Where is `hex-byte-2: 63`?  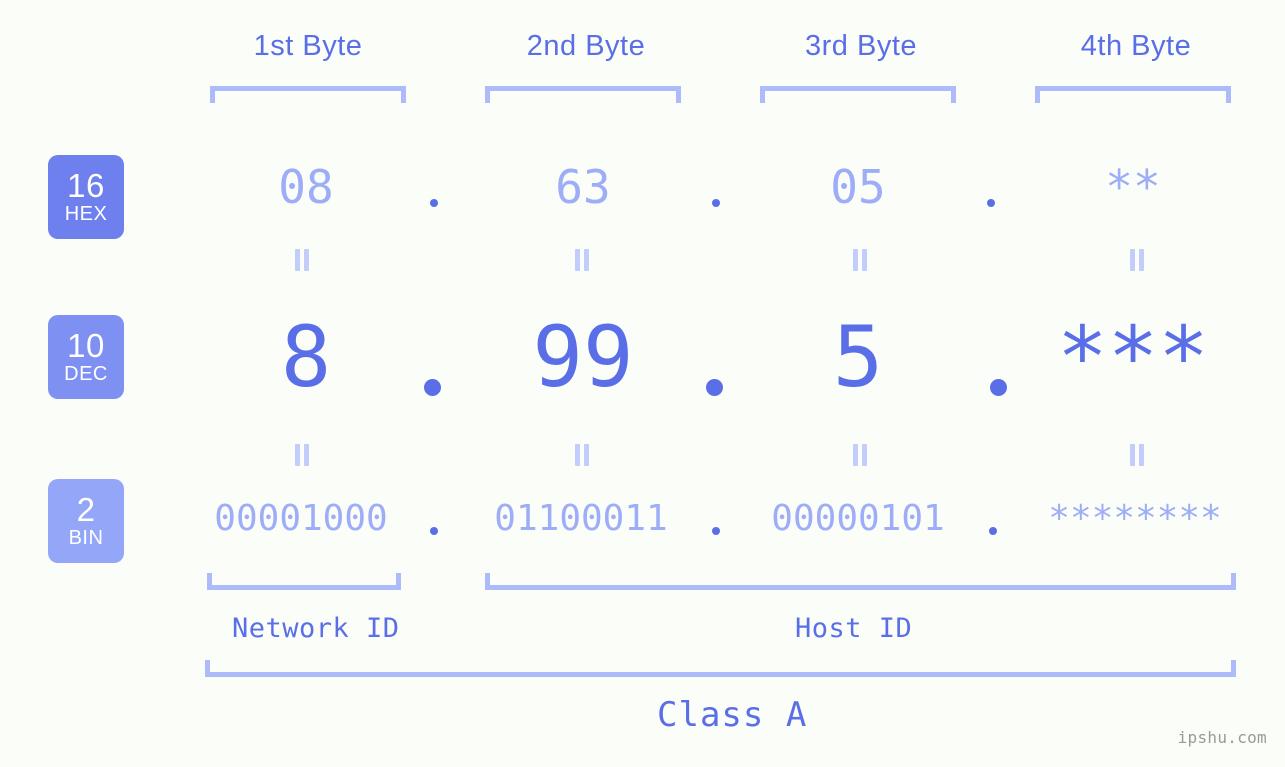 hex-byte-2: 63 is located at coordinates (583, 187).